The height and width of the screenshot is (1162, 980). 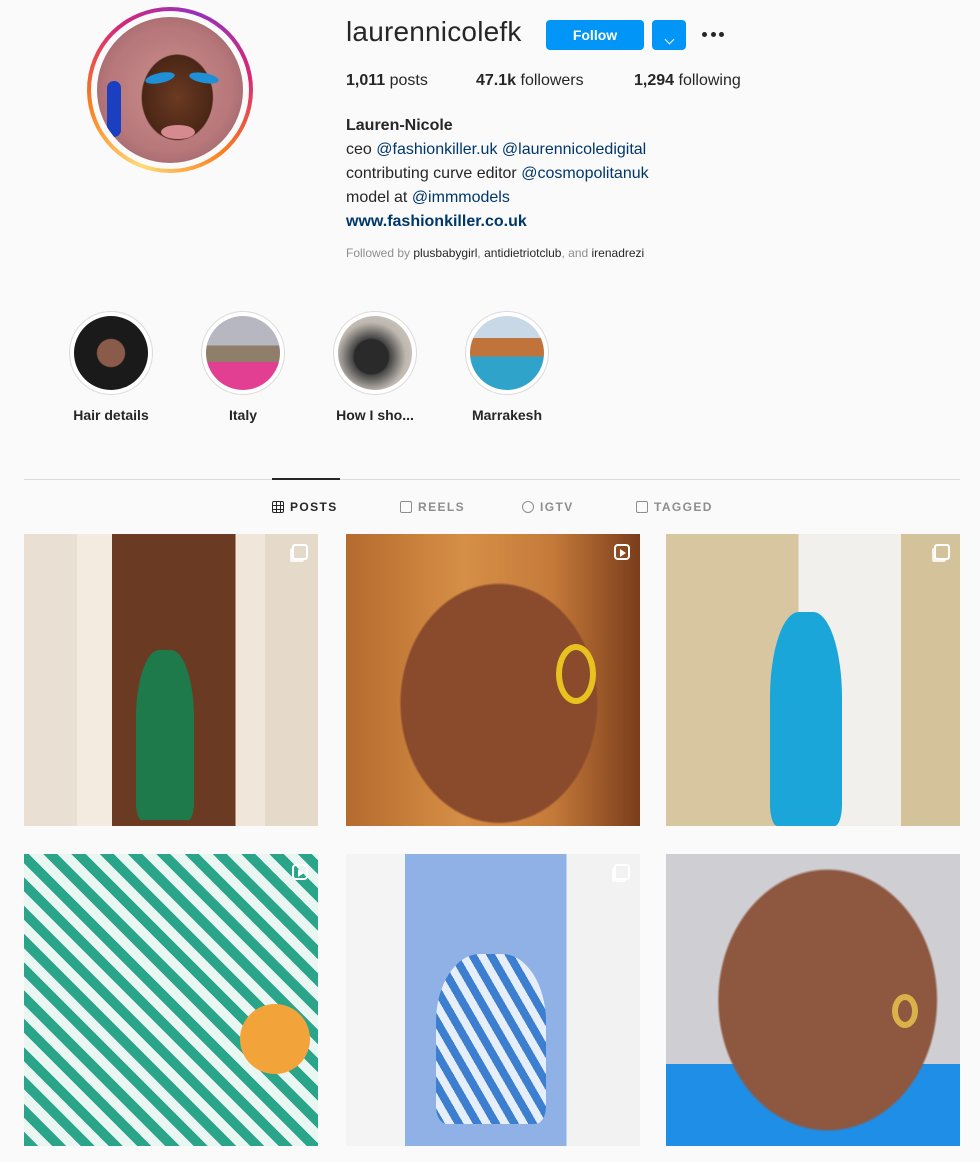 I want to click on tagged-icon, so click(x=642, y=507).